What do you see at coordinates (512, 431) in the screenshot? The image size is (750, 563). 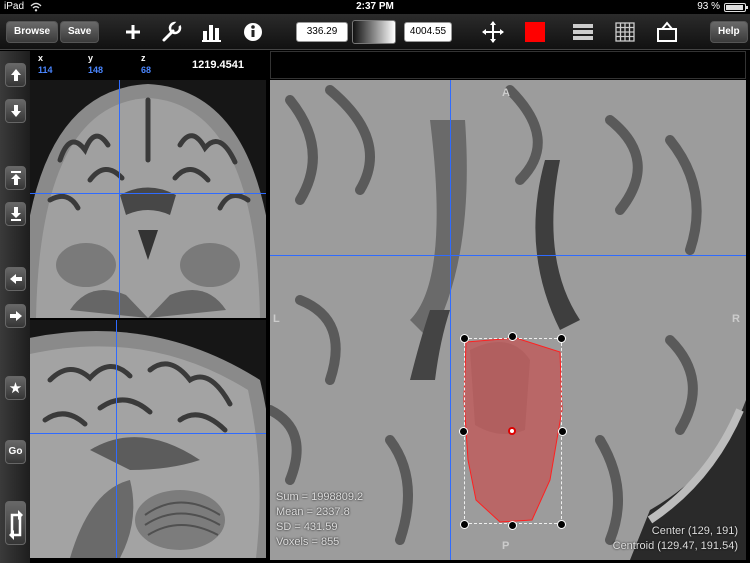 I see `roi-center-marker` at bounding box center [512, 431].